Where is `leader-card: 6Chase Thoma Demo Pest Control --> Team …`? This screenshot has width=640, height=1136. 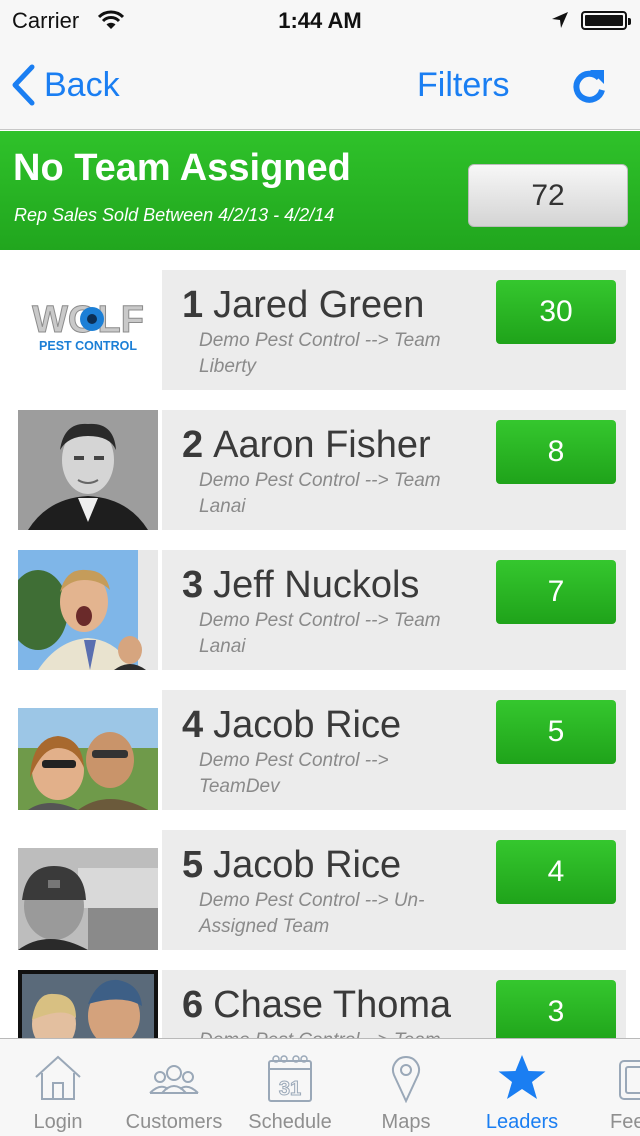 leader-card: 6Chase Thoma Demo Pest Control --> Team … is located at coordinates (394, 1004).